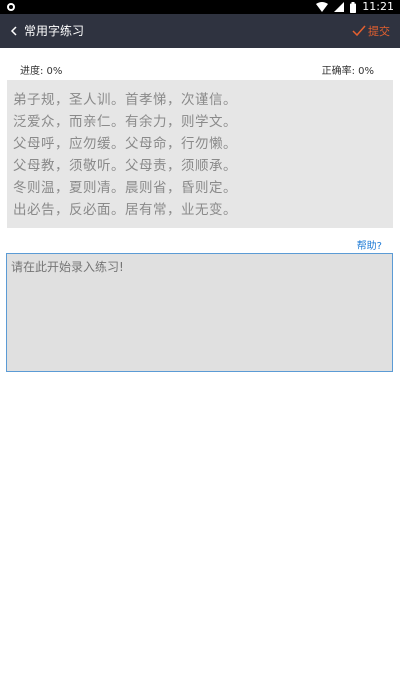 The image size is (400, 700). Describe the element at coordinates (339, 7) in the screenshot. I see `signal-icon` at that location.